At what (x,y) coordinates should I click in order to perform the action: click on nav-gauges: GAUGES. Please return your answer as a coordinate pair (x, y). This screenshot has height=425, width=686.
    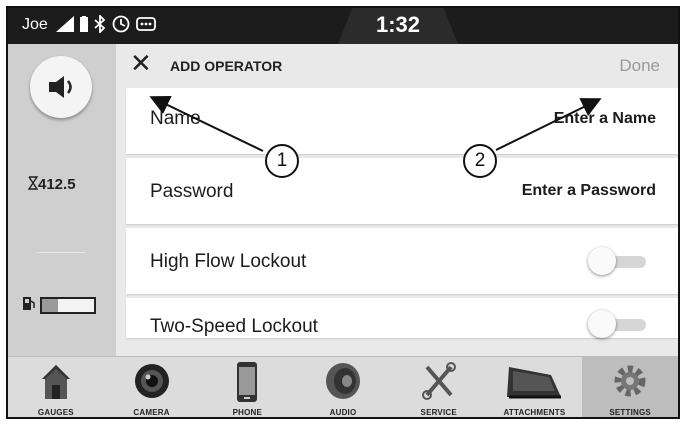
    Looking at the image, I should click on (56, 387).